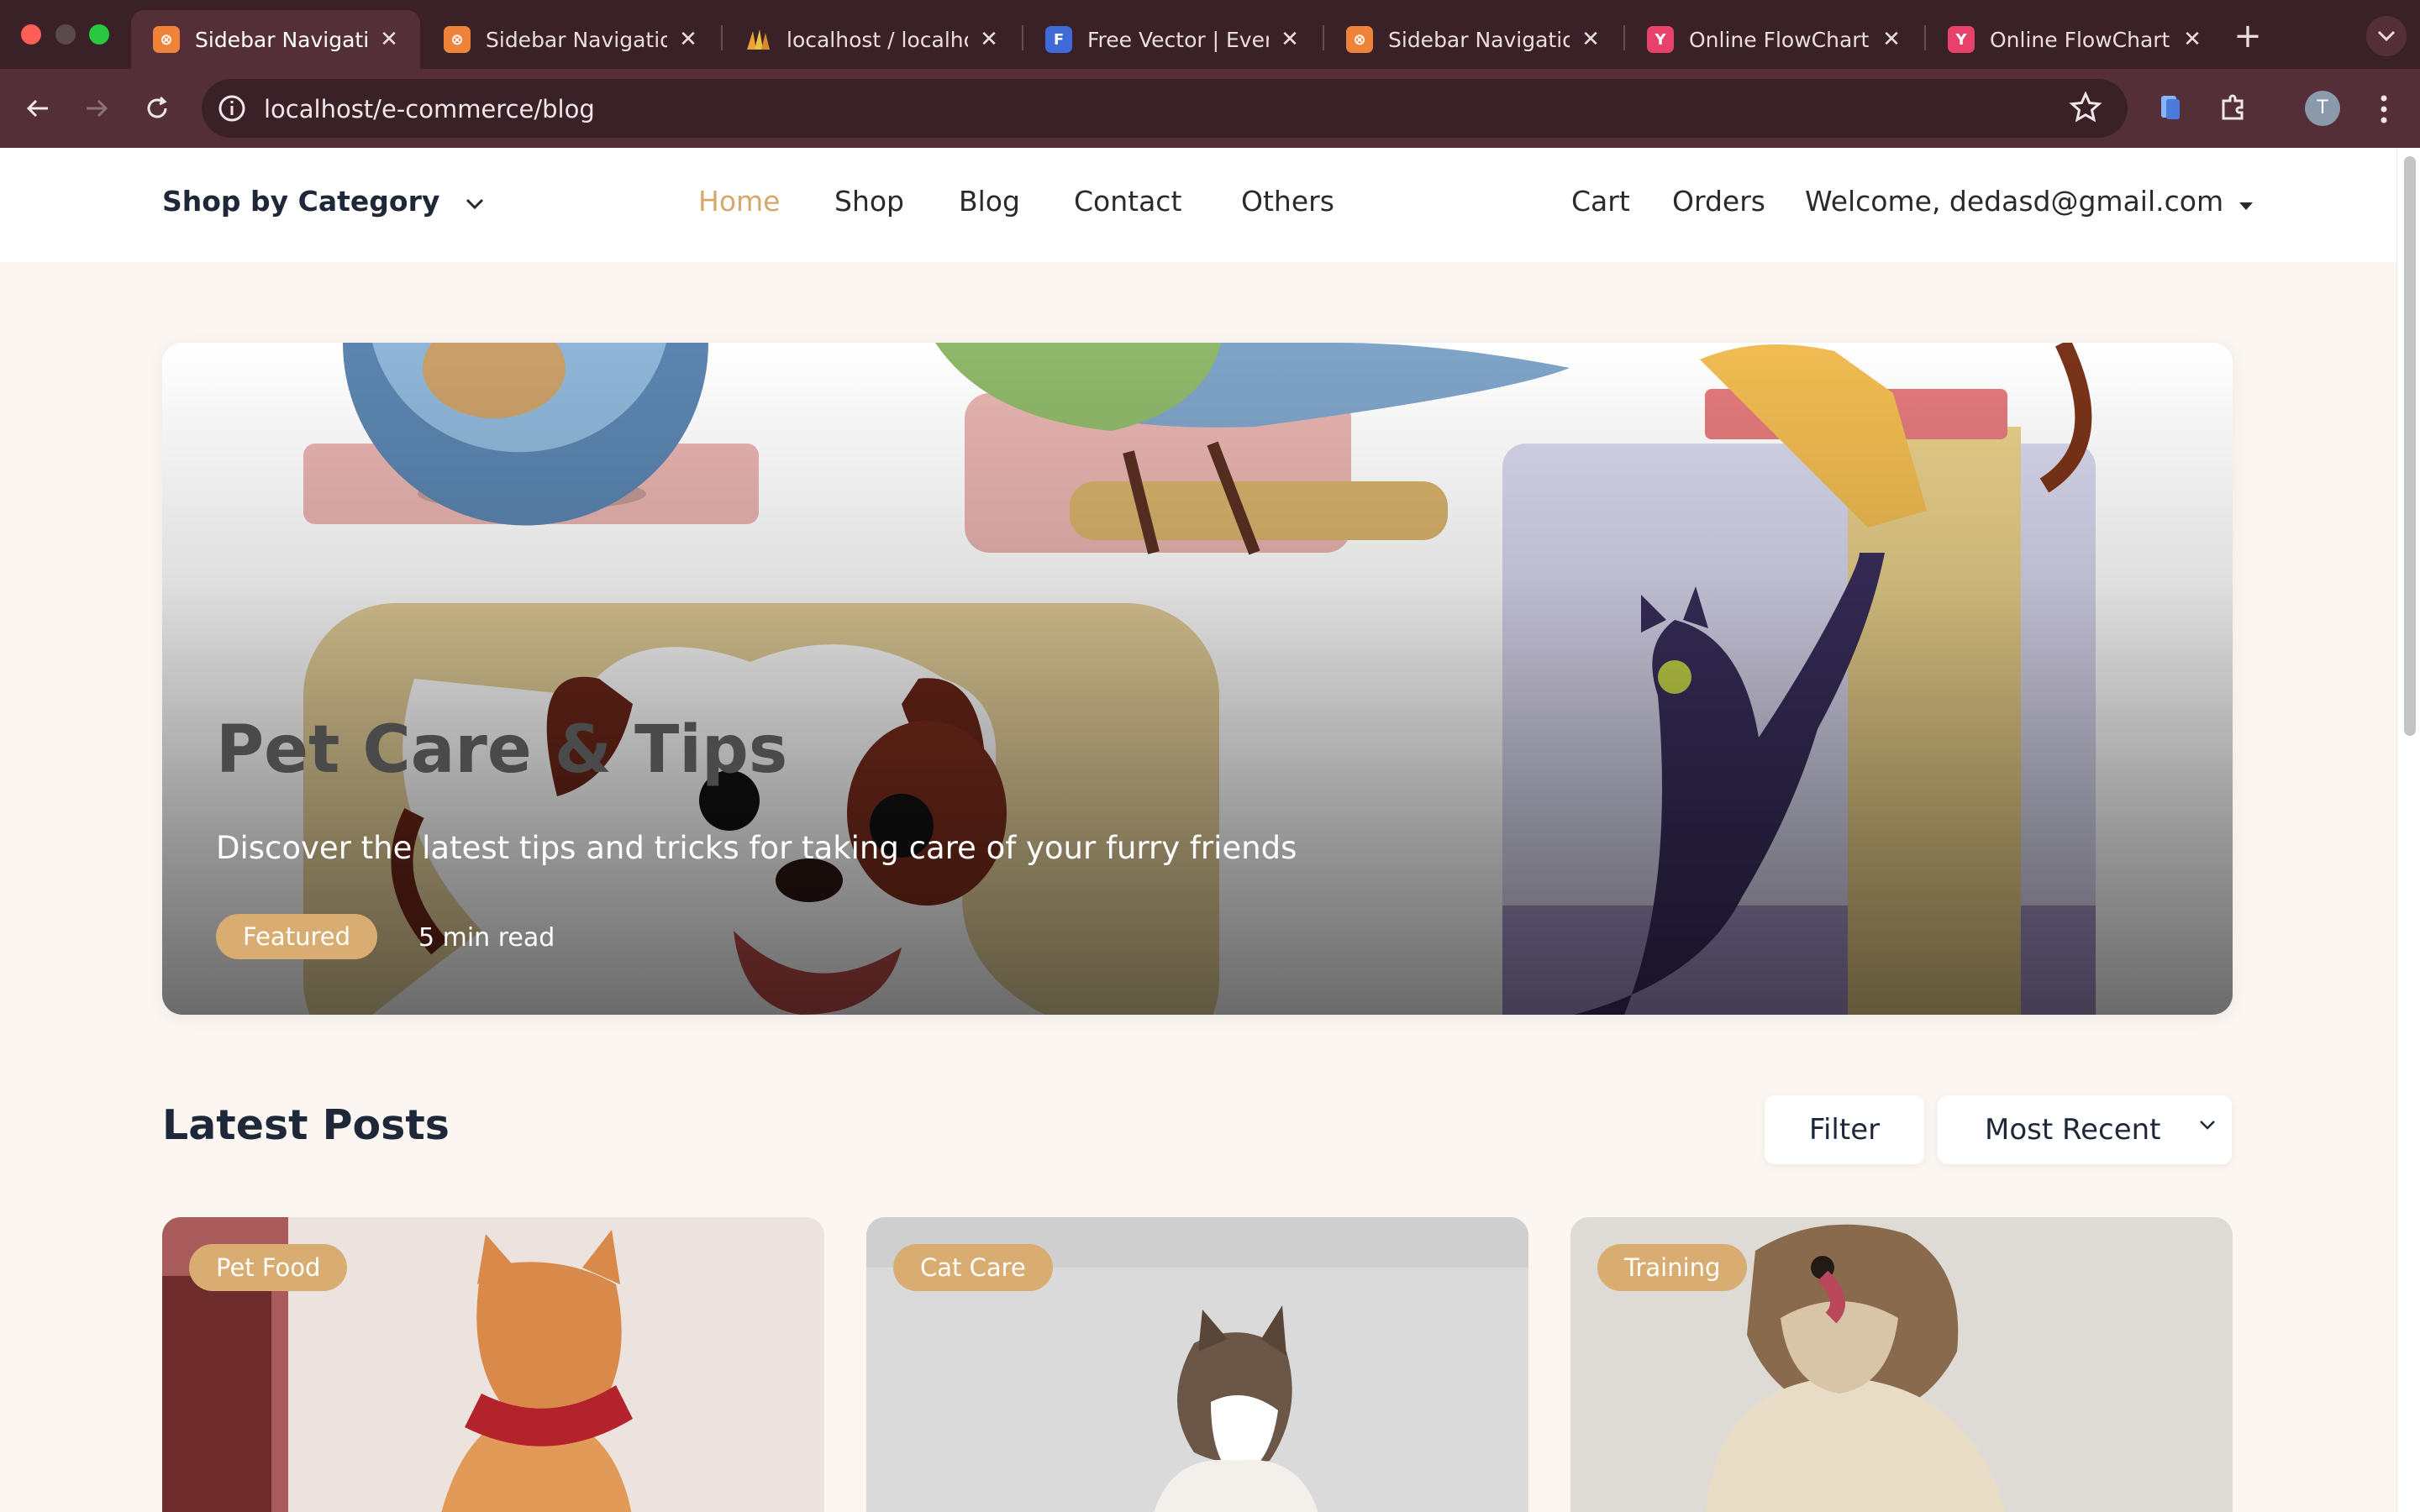 The image size is (2420, 1512). I want to click on url-text: localhost/e-commerce/blog, so click(429, 109).